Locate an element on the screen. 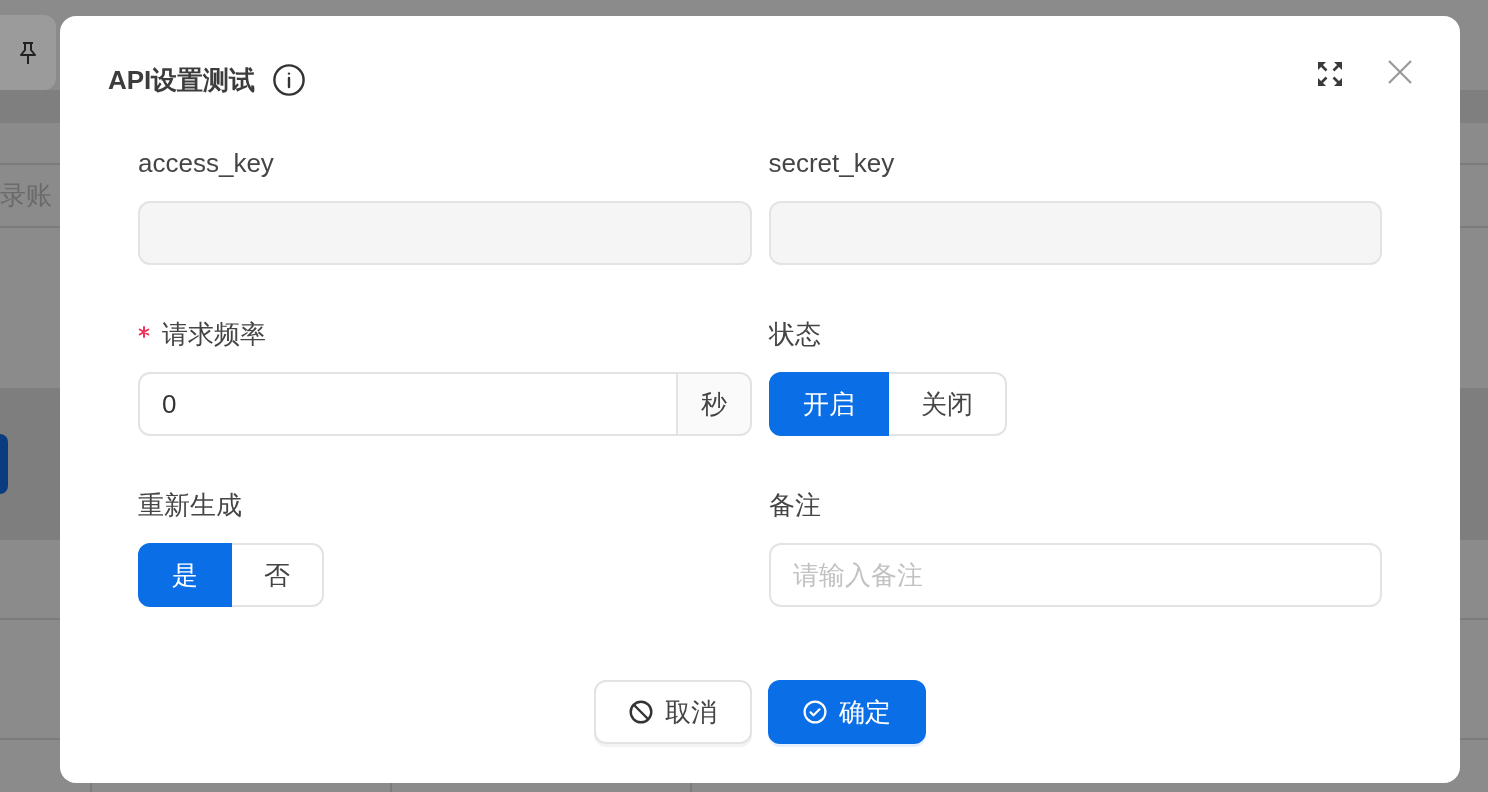 The width and height of the screenshot is (1488, 792). segment-option: 开启 is located at coordinates (828, 404).